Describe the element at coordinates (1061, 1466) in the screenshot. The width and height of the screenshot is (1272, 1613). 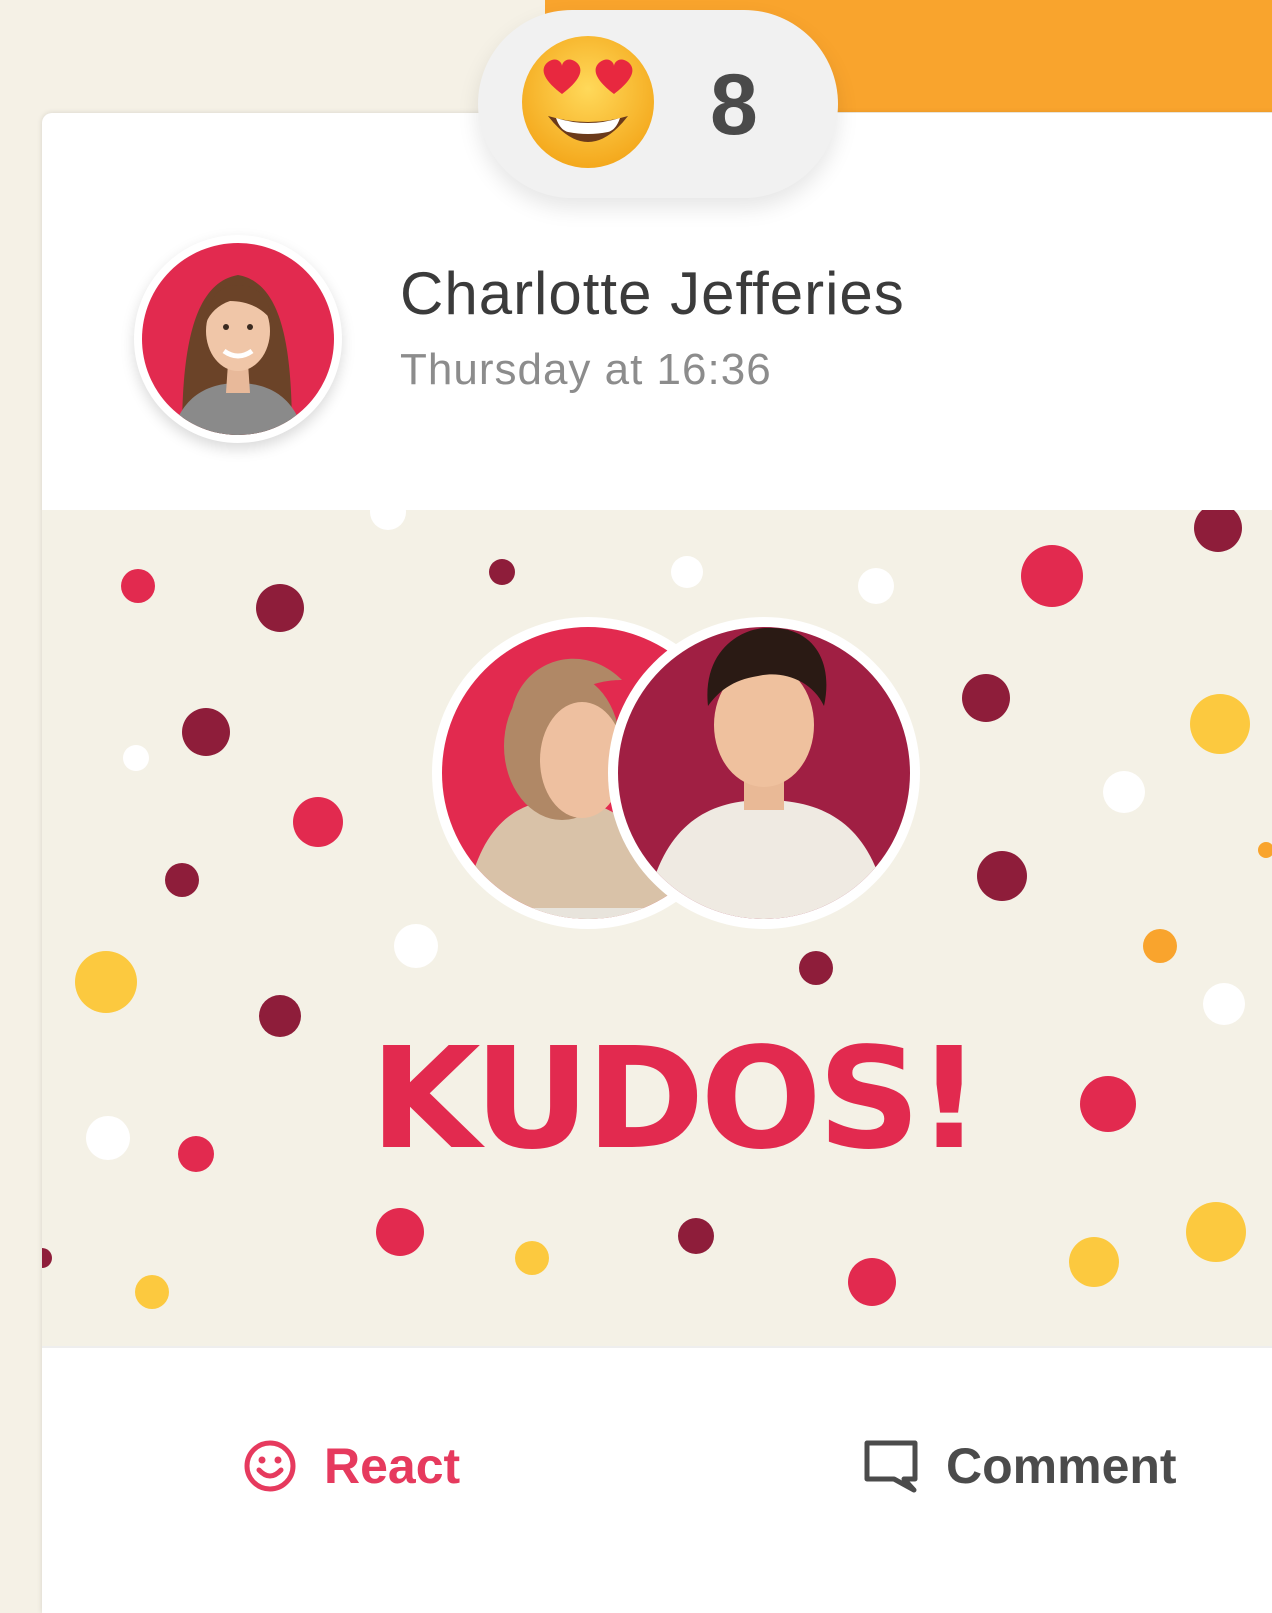
I see `comment-label: Comment` at that location.